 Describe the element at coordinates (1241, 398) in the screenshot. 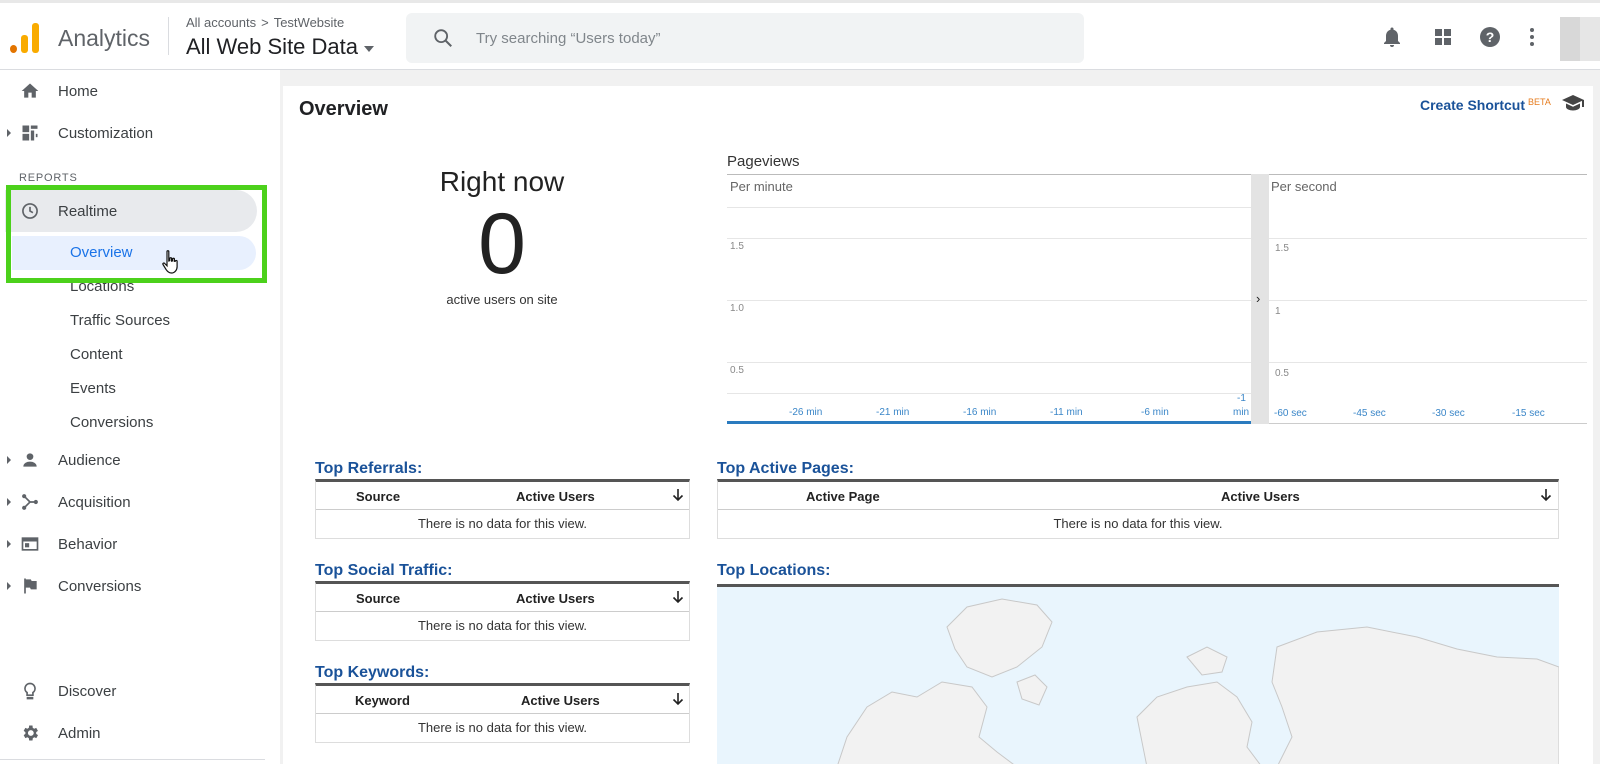

I see `x-tick-label: -1` at that location.